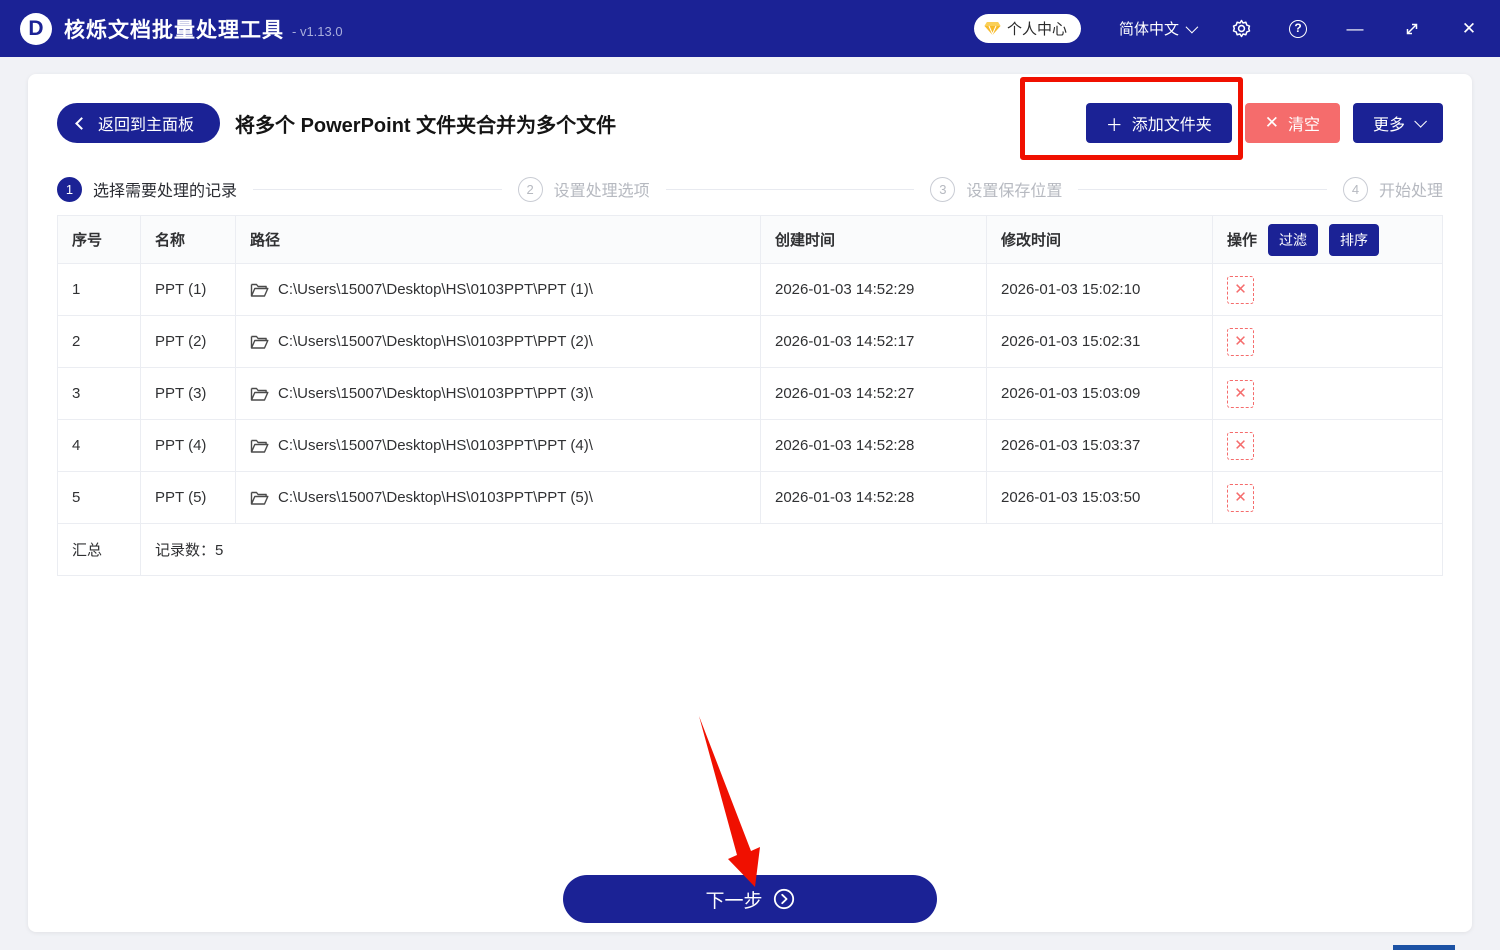  I want to click on cell-created: 2026-01-03 14:52:17, so click(873, 341).